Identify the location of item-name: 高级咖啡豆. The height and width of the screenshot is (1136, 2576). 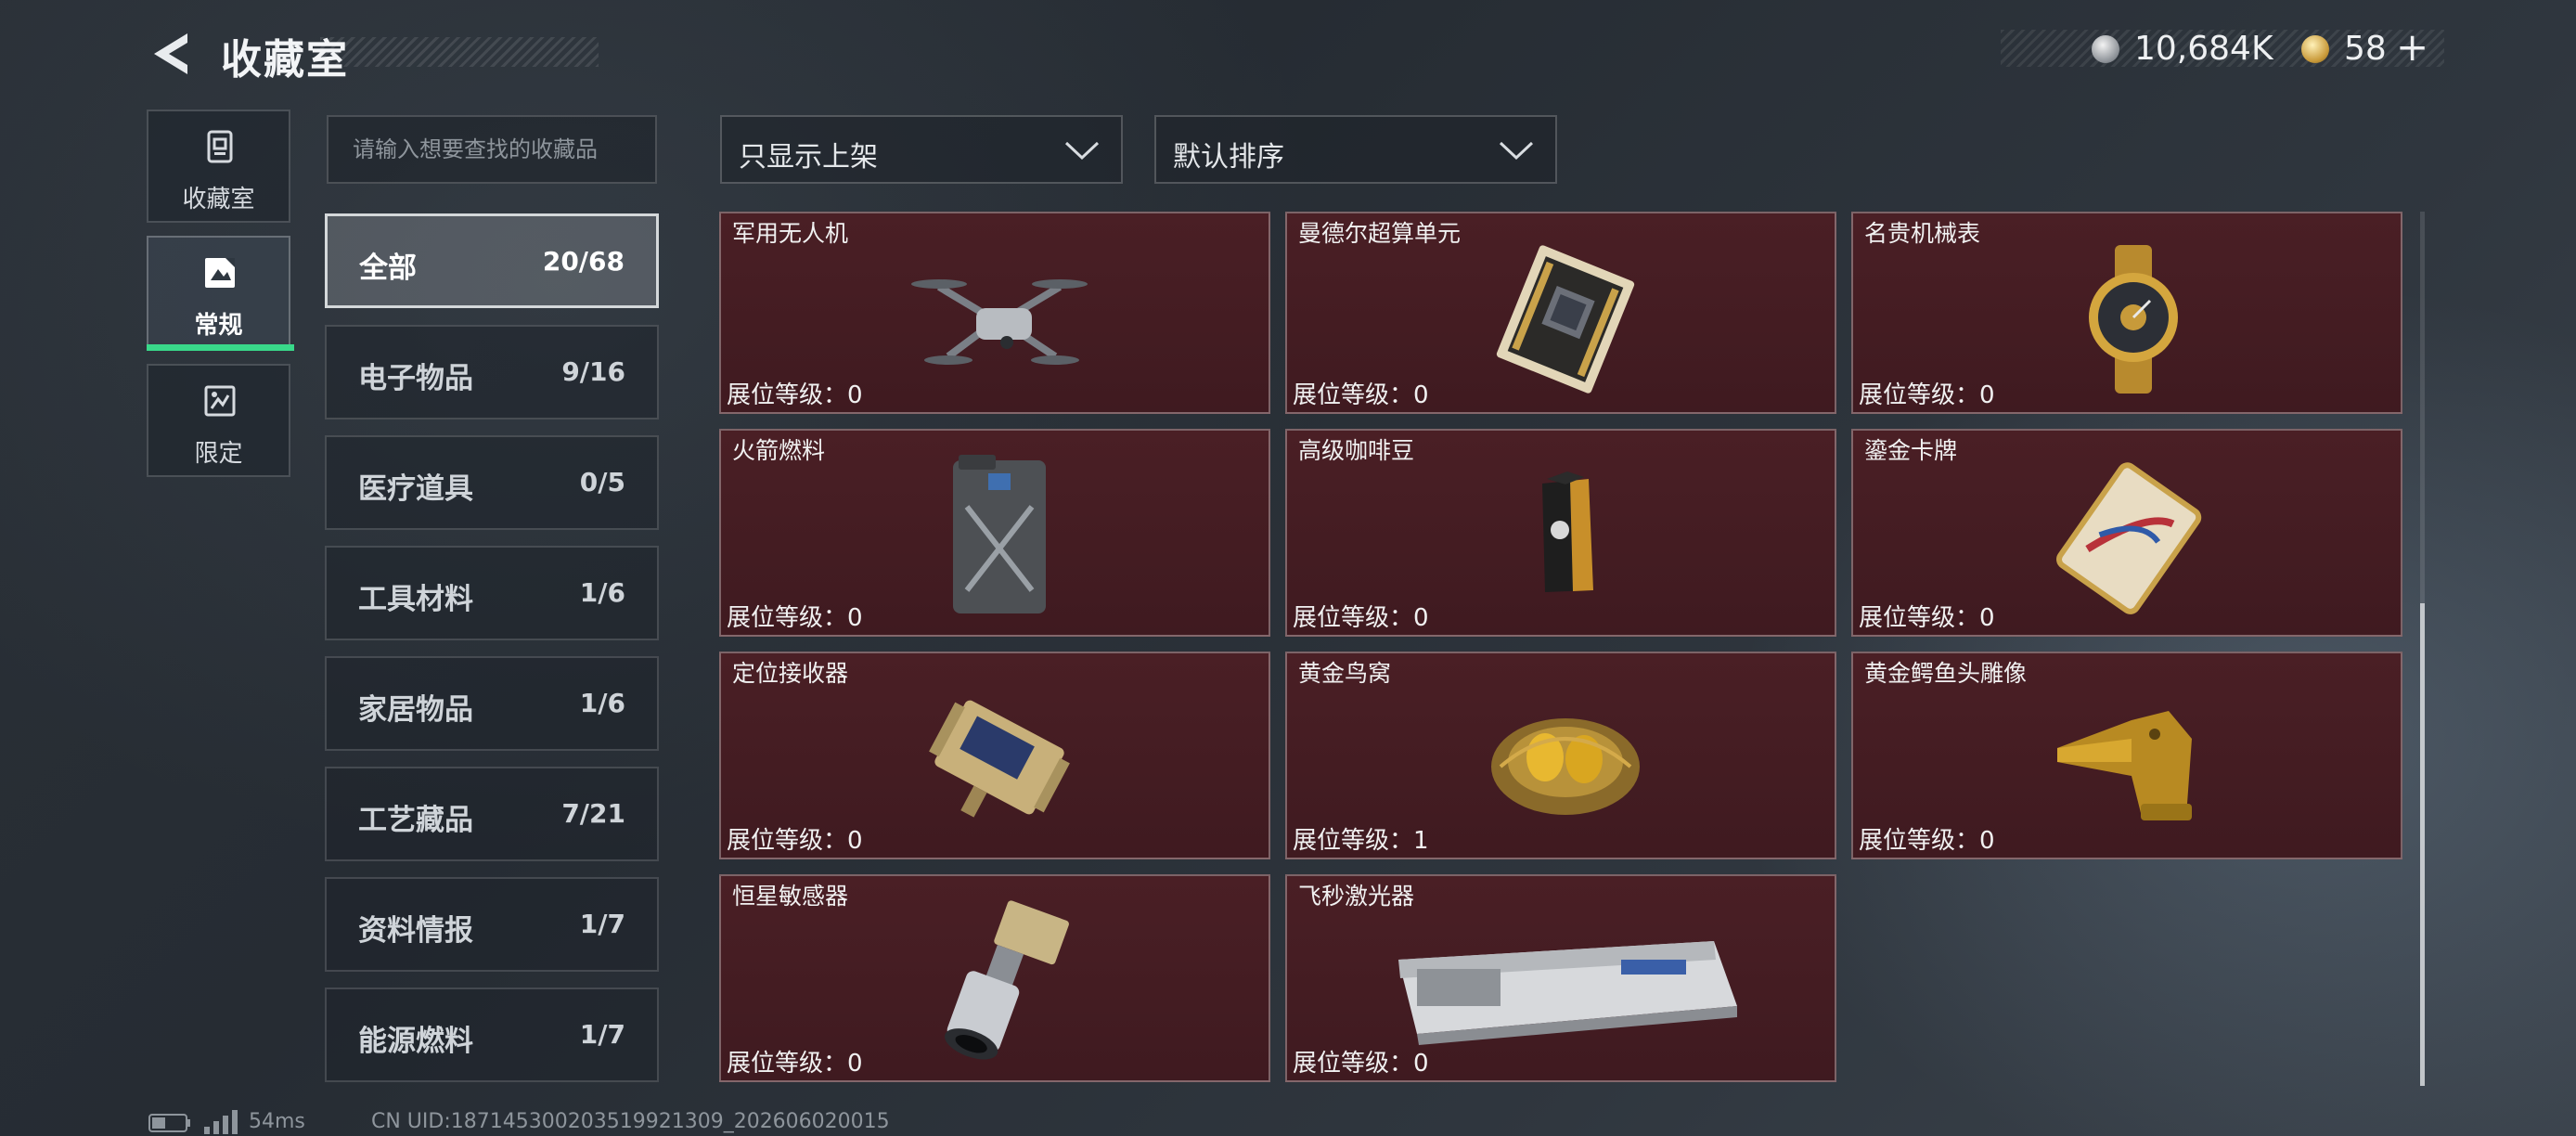
(1357, 450).